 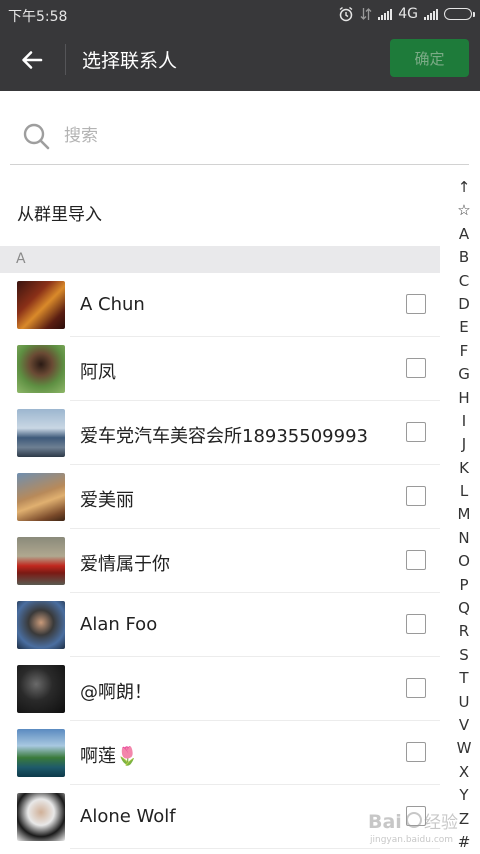 I want to click on status-bar: 下午5:58 4G, so click(x=240, y=14).